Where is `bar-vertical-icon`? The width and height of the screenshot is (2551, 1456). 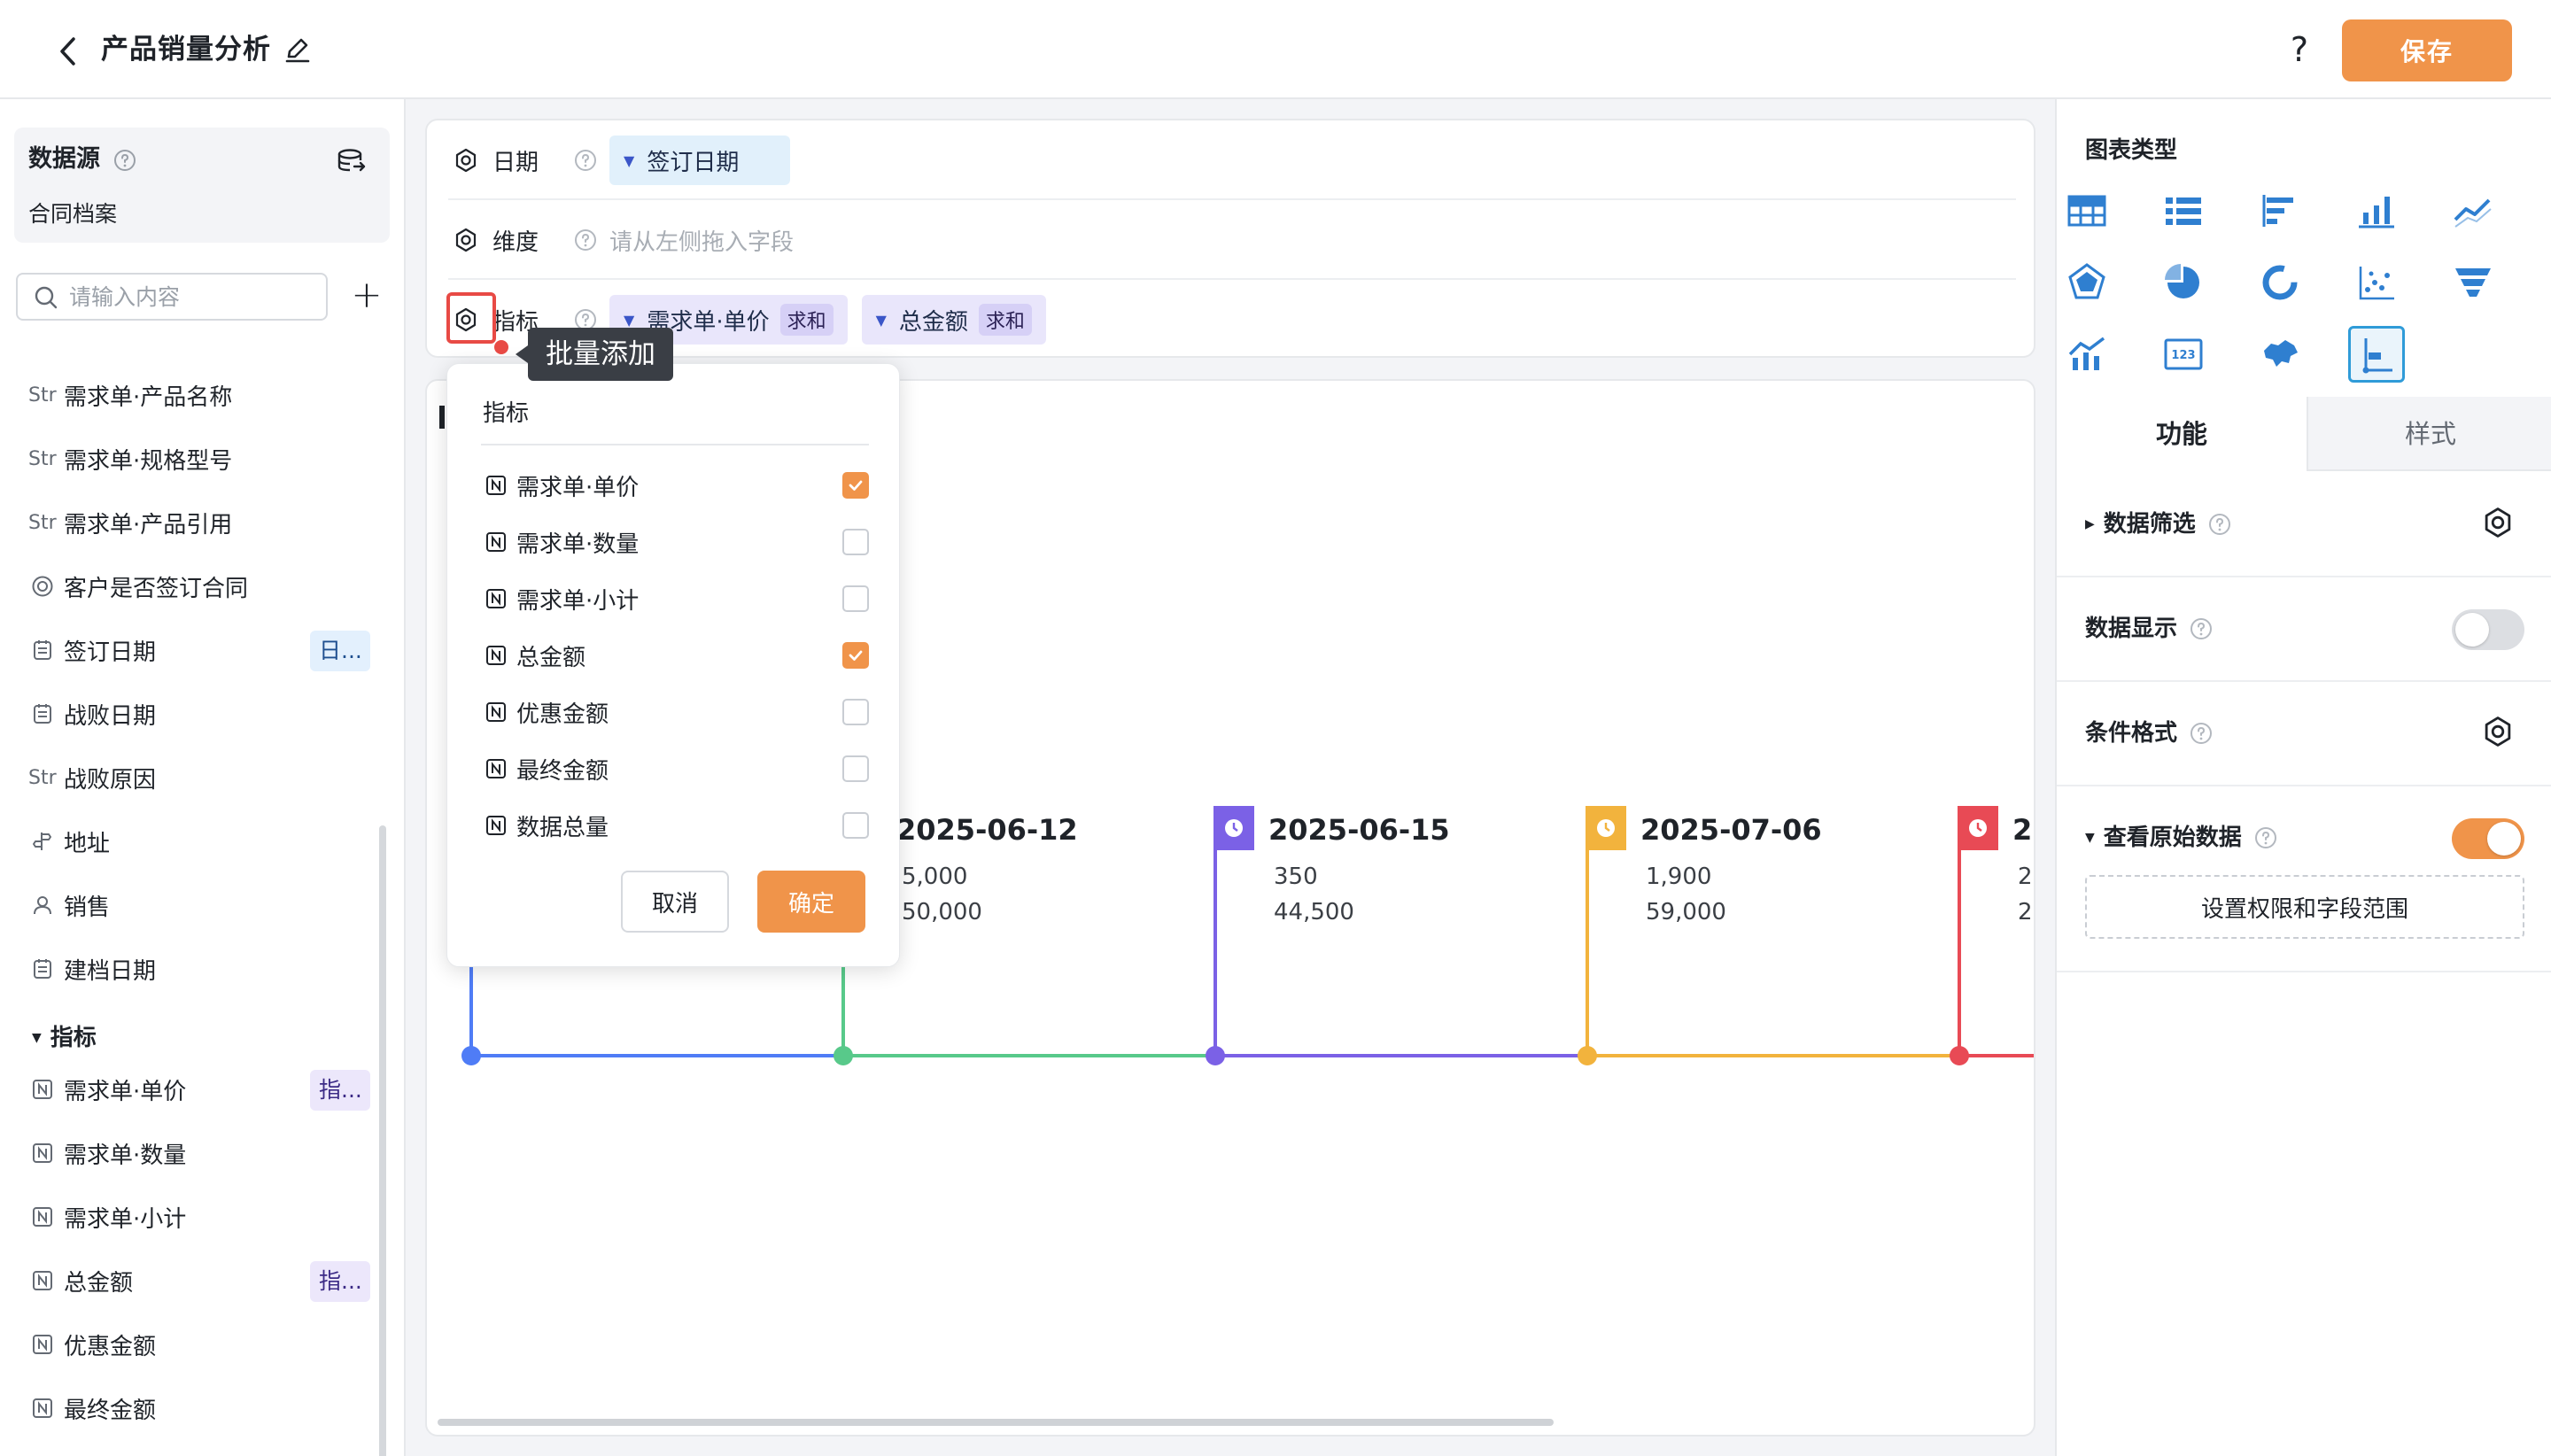
bar-vertical-icon is located at coordinates (2376, 210).